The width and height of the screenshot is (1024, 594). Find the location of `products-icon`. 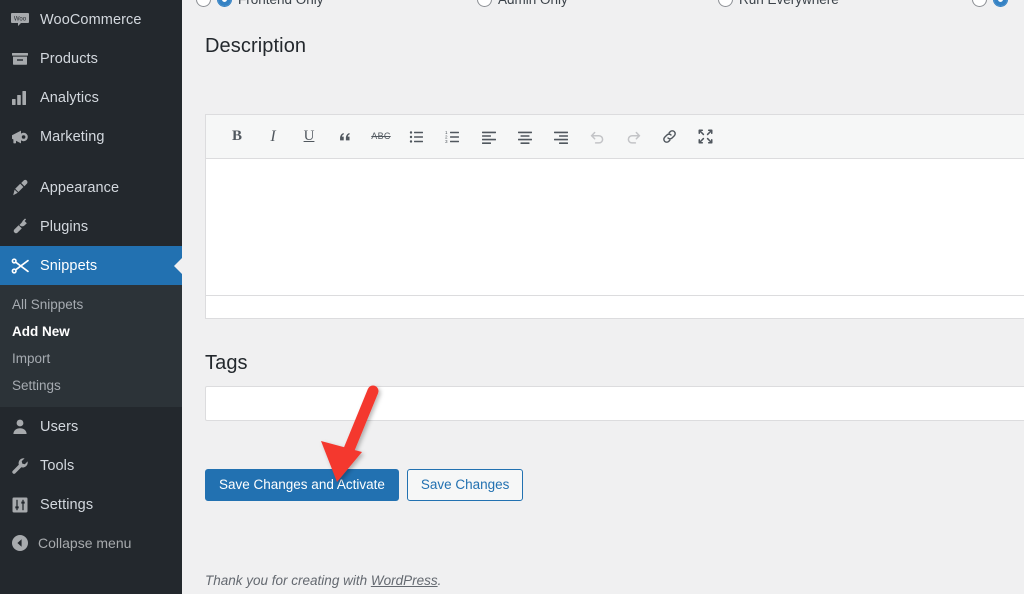

products-icon is located at coordinates (24, 59).